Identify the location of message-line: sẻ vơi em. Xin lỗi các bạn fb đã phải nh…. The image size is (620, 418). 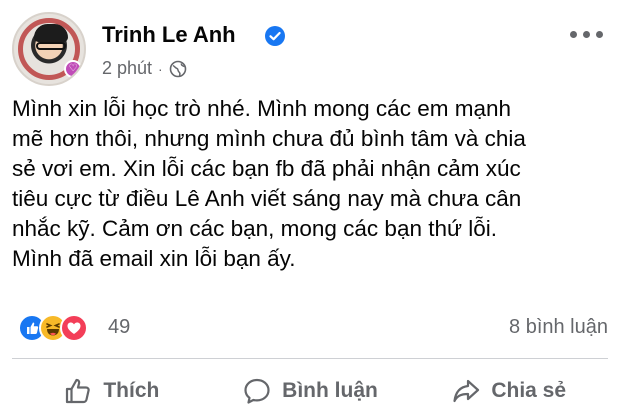
(266, 168).